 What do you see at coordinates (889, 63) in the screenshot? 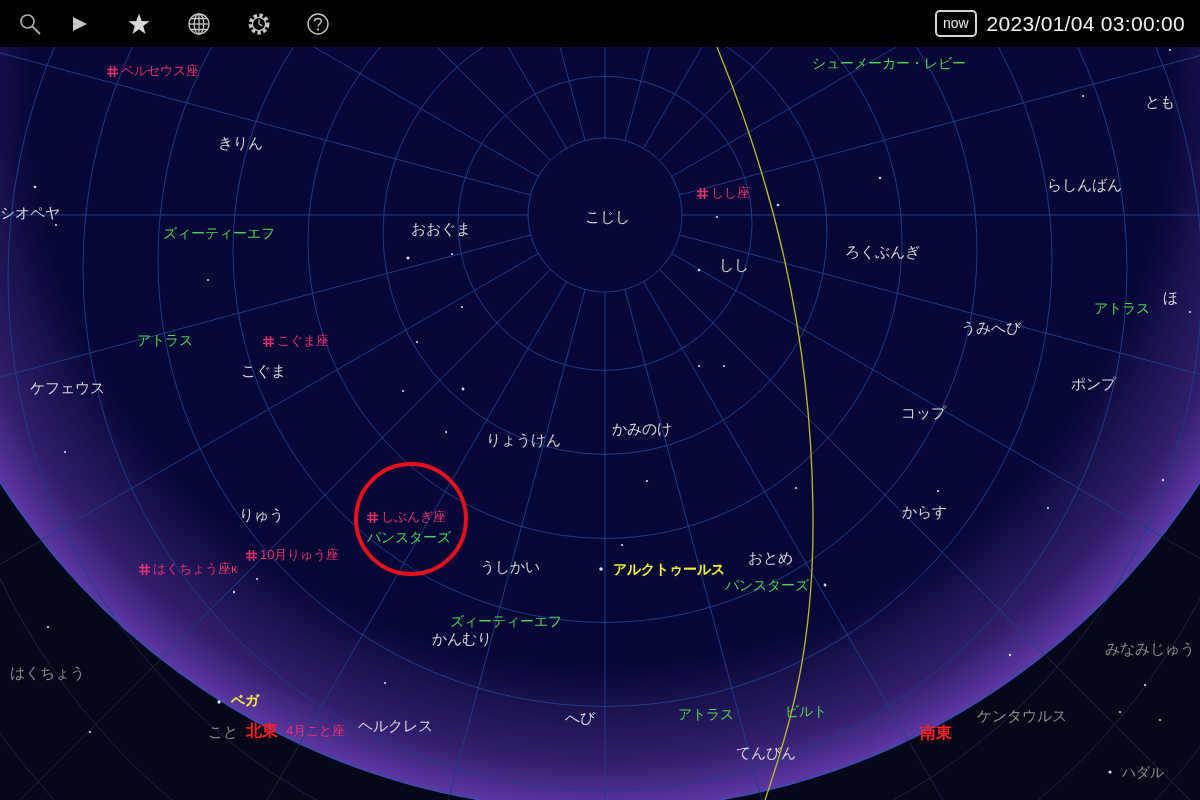
I see `comet-label: シューメーカー・レビー` at bounding box center [889, 63].